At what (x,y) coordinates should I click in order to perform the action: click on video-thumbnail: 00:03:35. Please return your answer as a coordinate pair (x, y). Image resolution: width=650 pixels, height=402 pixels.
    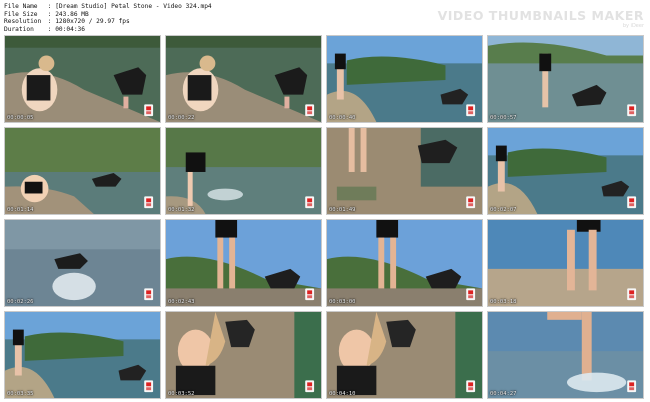
    Looking at the image, I should click on (82, 355).